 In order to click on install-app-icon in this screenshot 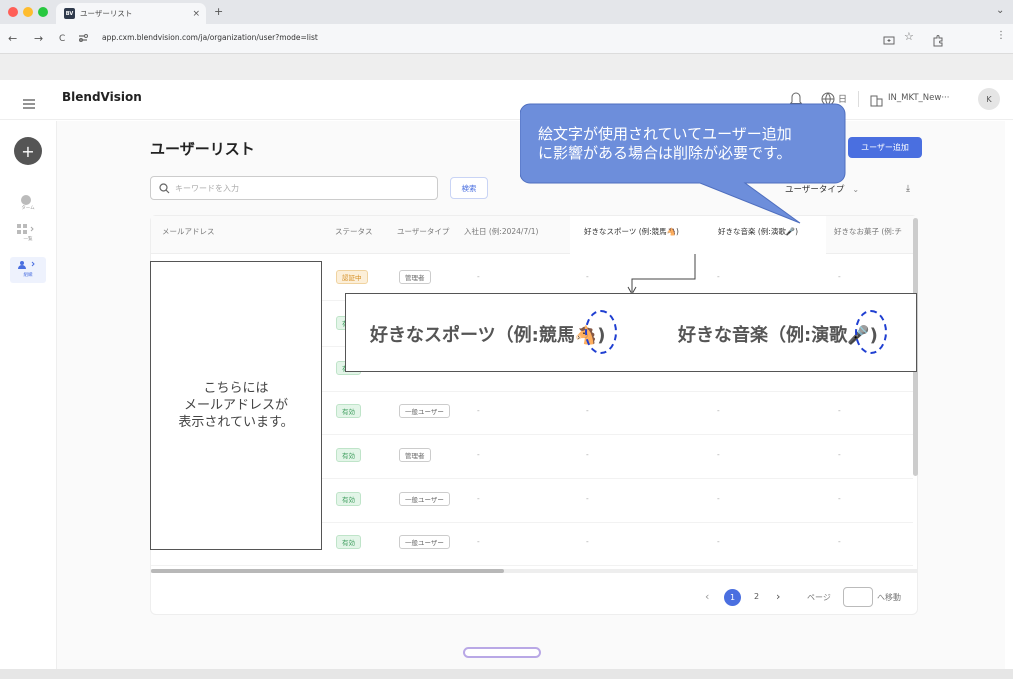, I will do `click(889, 41)`.